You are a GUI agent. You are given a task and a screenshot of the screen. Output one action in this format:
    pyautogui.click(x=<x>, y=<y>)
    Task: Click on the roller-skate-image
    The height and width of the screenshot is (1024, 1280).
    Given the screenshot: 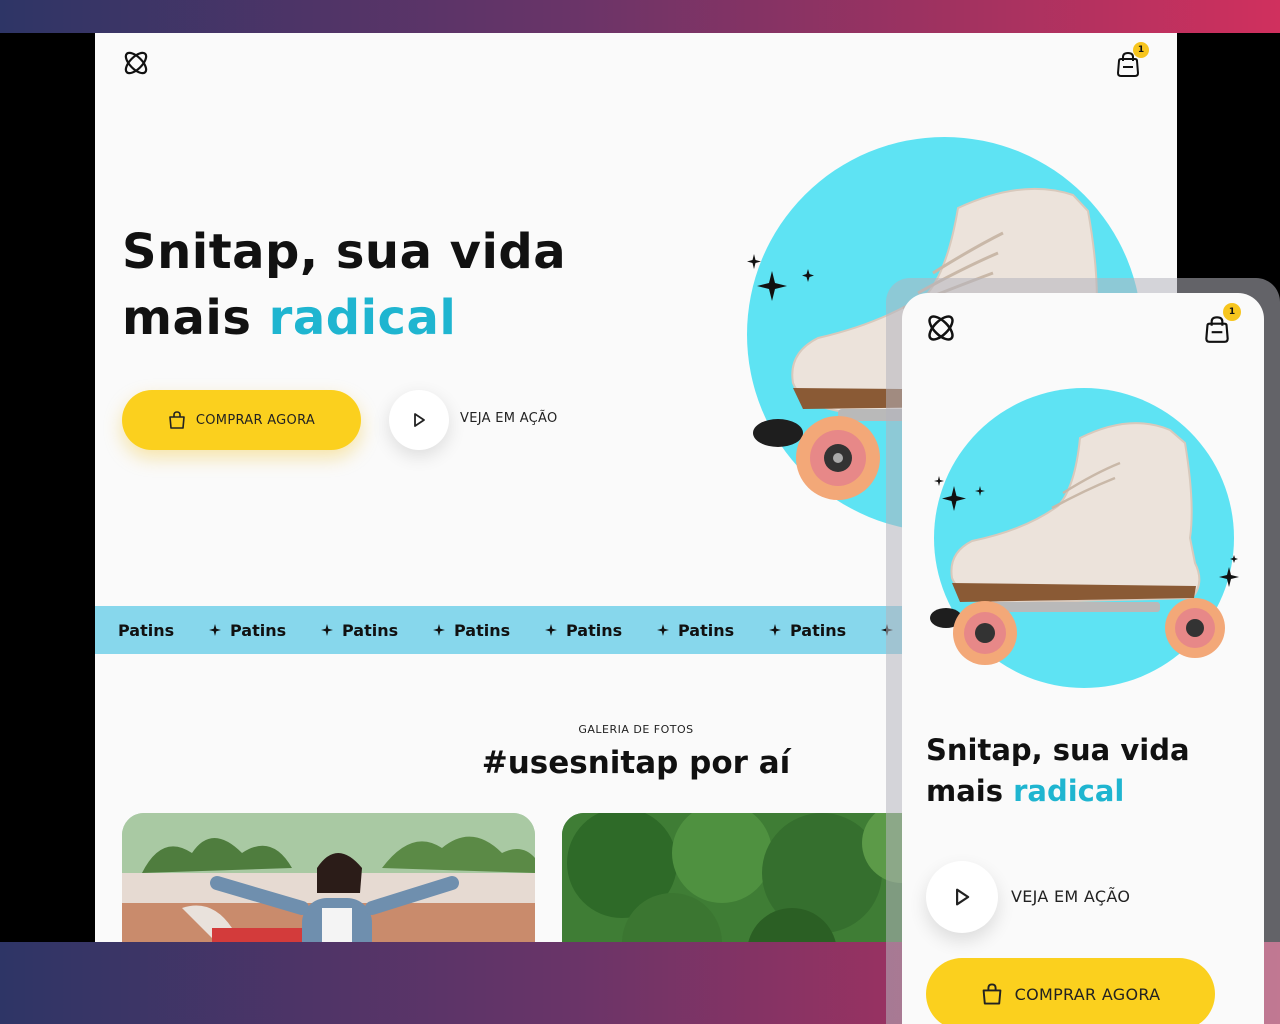 What is the action you would take?
    pyautogui.click(x=1077, y=543)
    